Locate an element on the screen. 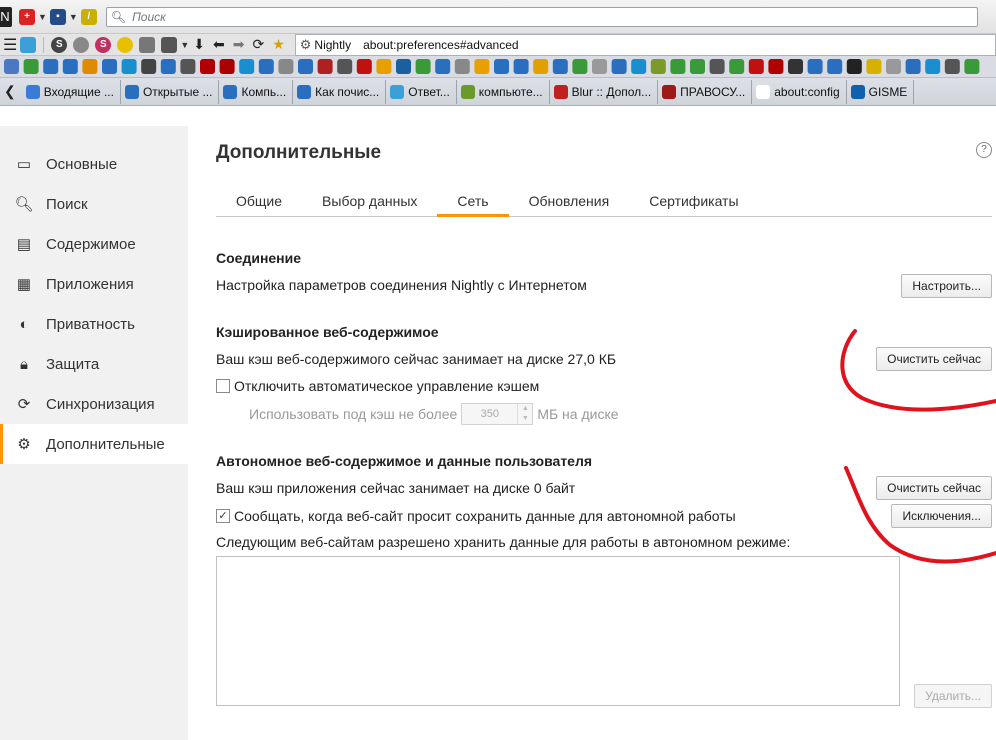 The width and height of the screenshot is (996, 740). highlighter-icon: / is located at coordinates (88, 16).